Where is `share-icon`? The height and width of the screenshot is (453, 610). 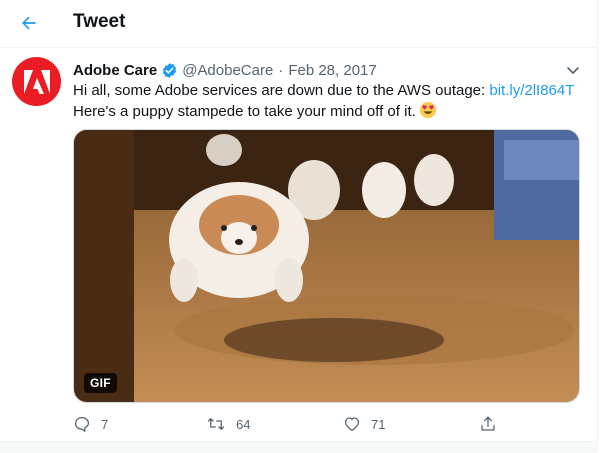
share-icon is located at coordinates (488, 423).